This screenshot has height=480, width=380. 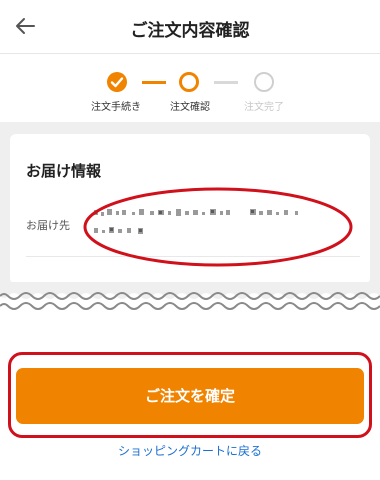 What do you see at coordinates (190, 31) in the screenshot?
I see `page-title: ご注文内容確認` at bounding box center [190, 31].